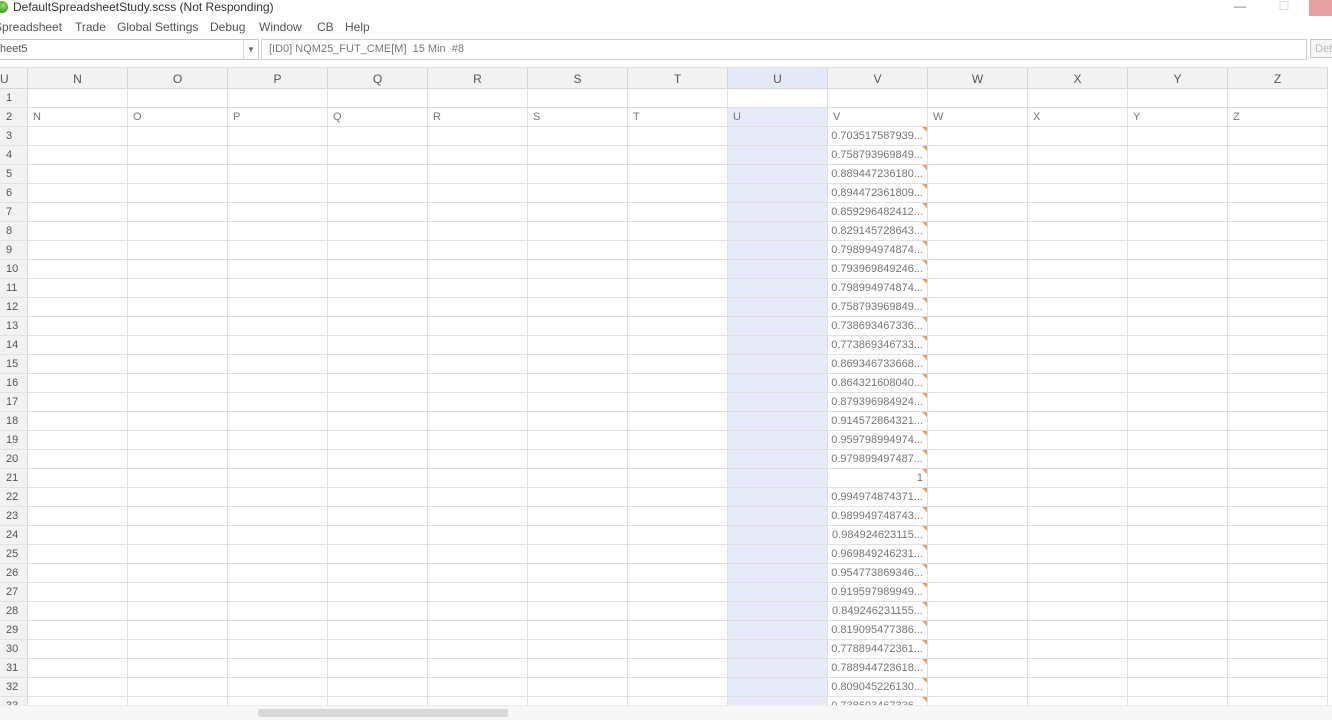 Image resolution: width=1332 pixels, height=720 pixels. I want to click on row-header: 18, so click(14, 421).